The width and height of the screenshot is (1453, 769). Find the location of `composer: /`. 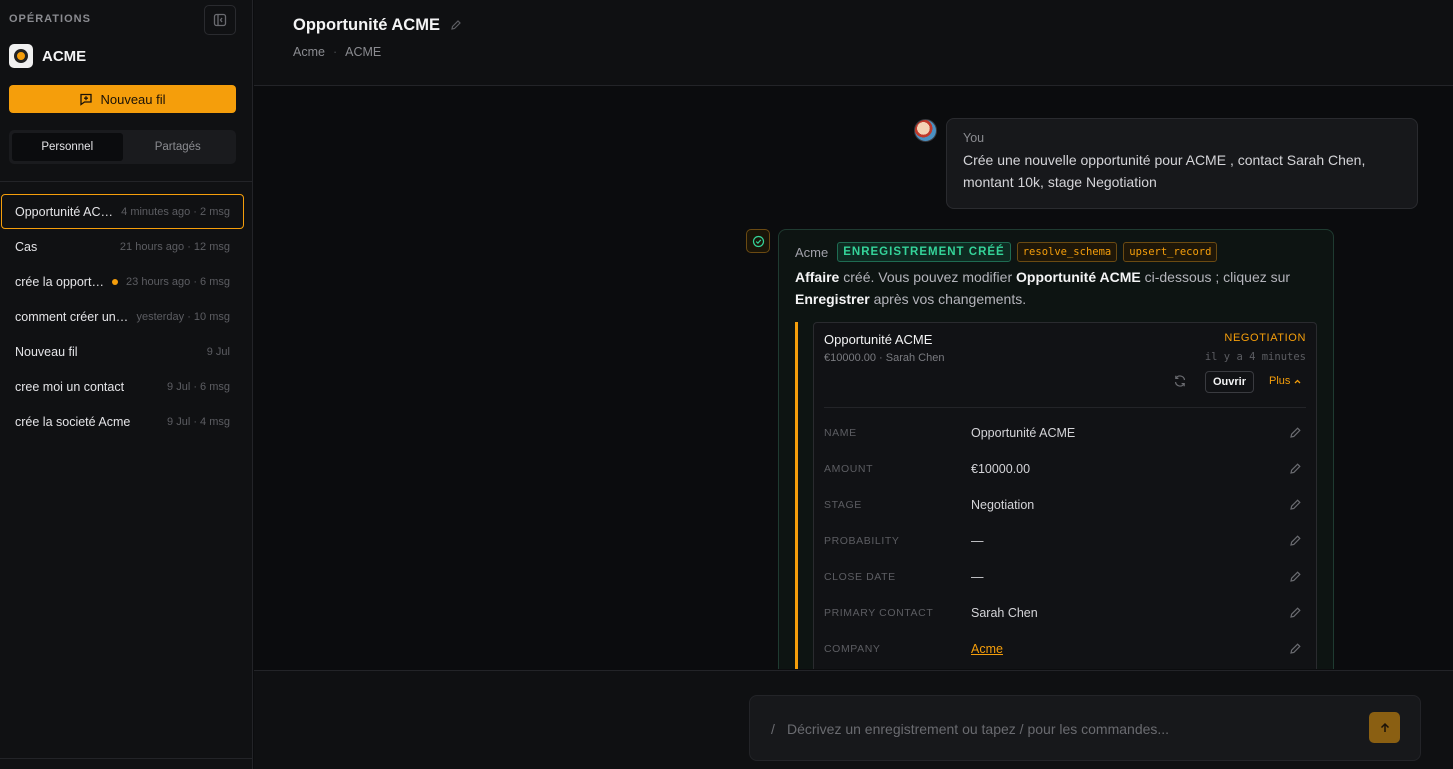

composer: / is located at coordinates (1085, 728).